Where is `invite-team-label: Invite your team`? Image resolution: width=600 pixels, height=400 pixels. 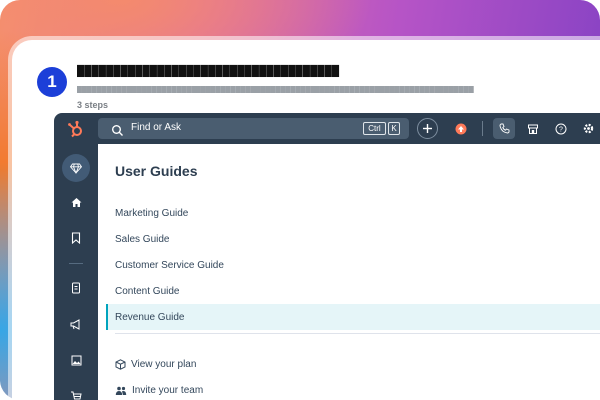 invite-team-label: Invite your team is located at coordinates (168, 390).